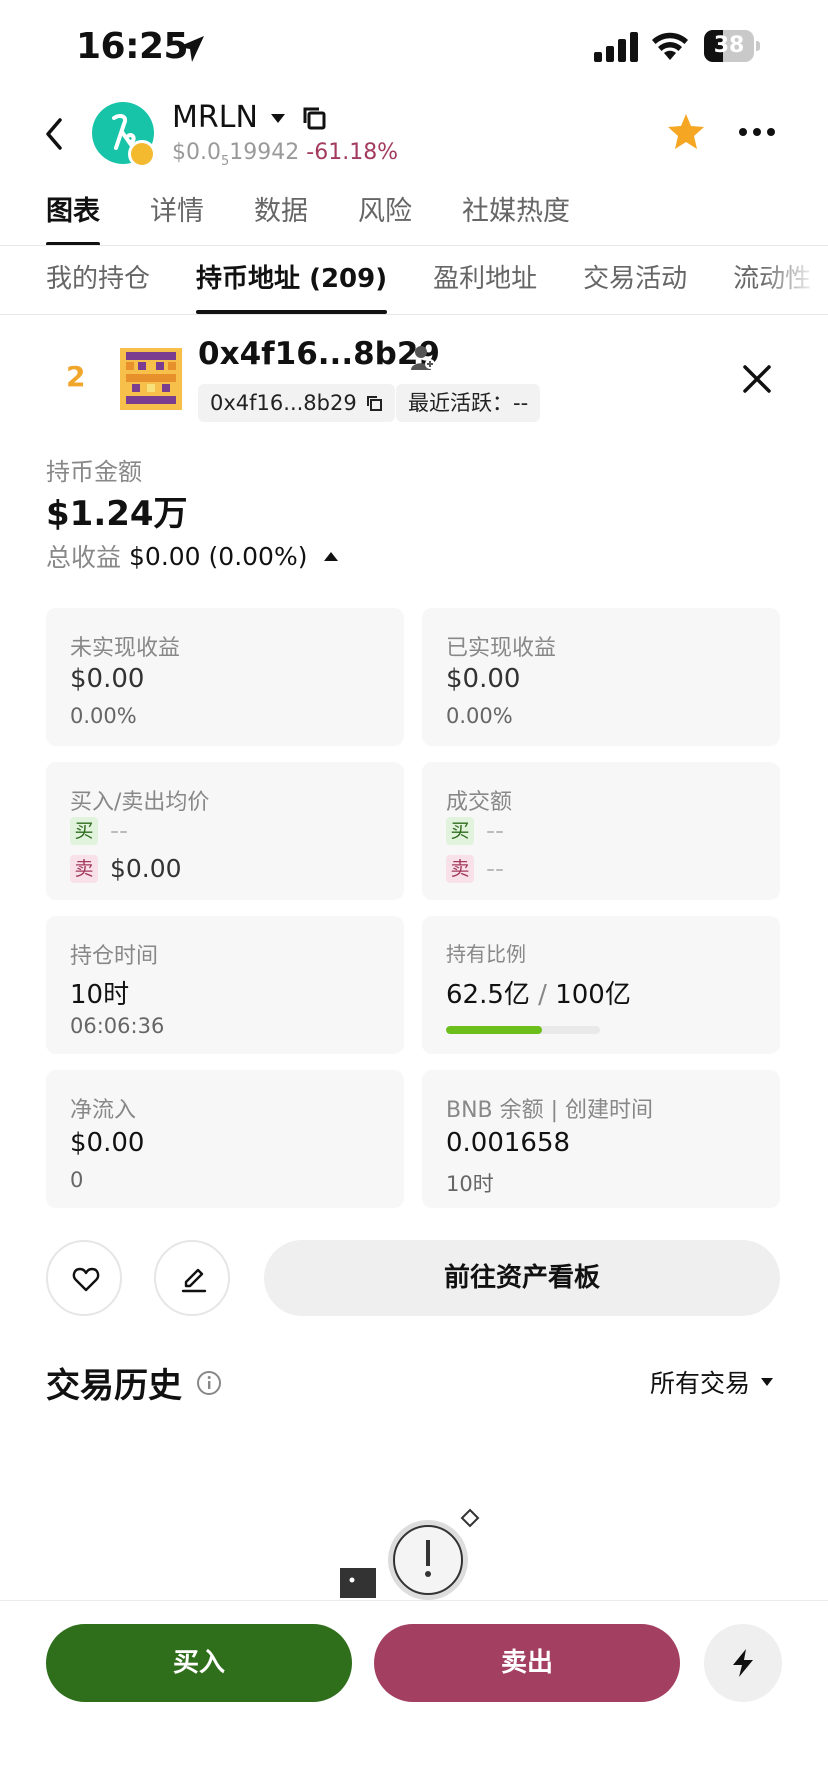 The width and height of the screenshot is (828, 1792). What do you see at coordinates (670, 46) in the screenshot?
I see `wifi-icon` at bounding box center [670, 46].